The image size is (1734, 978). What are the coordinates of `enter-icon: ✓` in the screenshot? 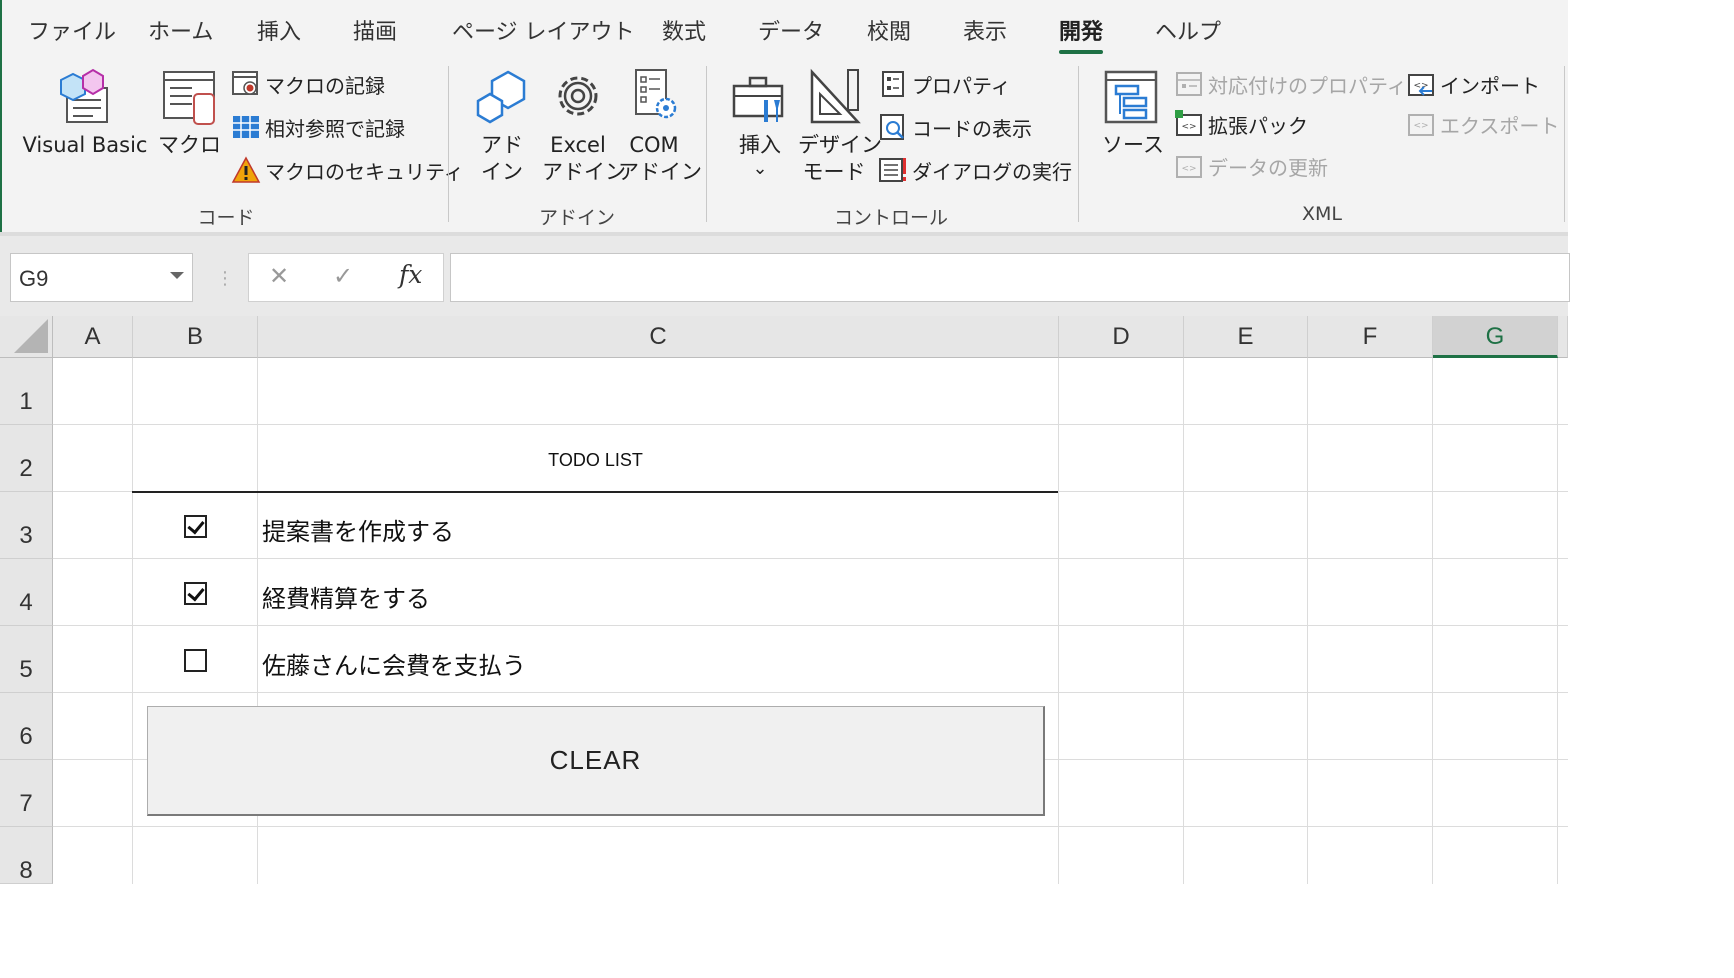 It's located at (343, 276).